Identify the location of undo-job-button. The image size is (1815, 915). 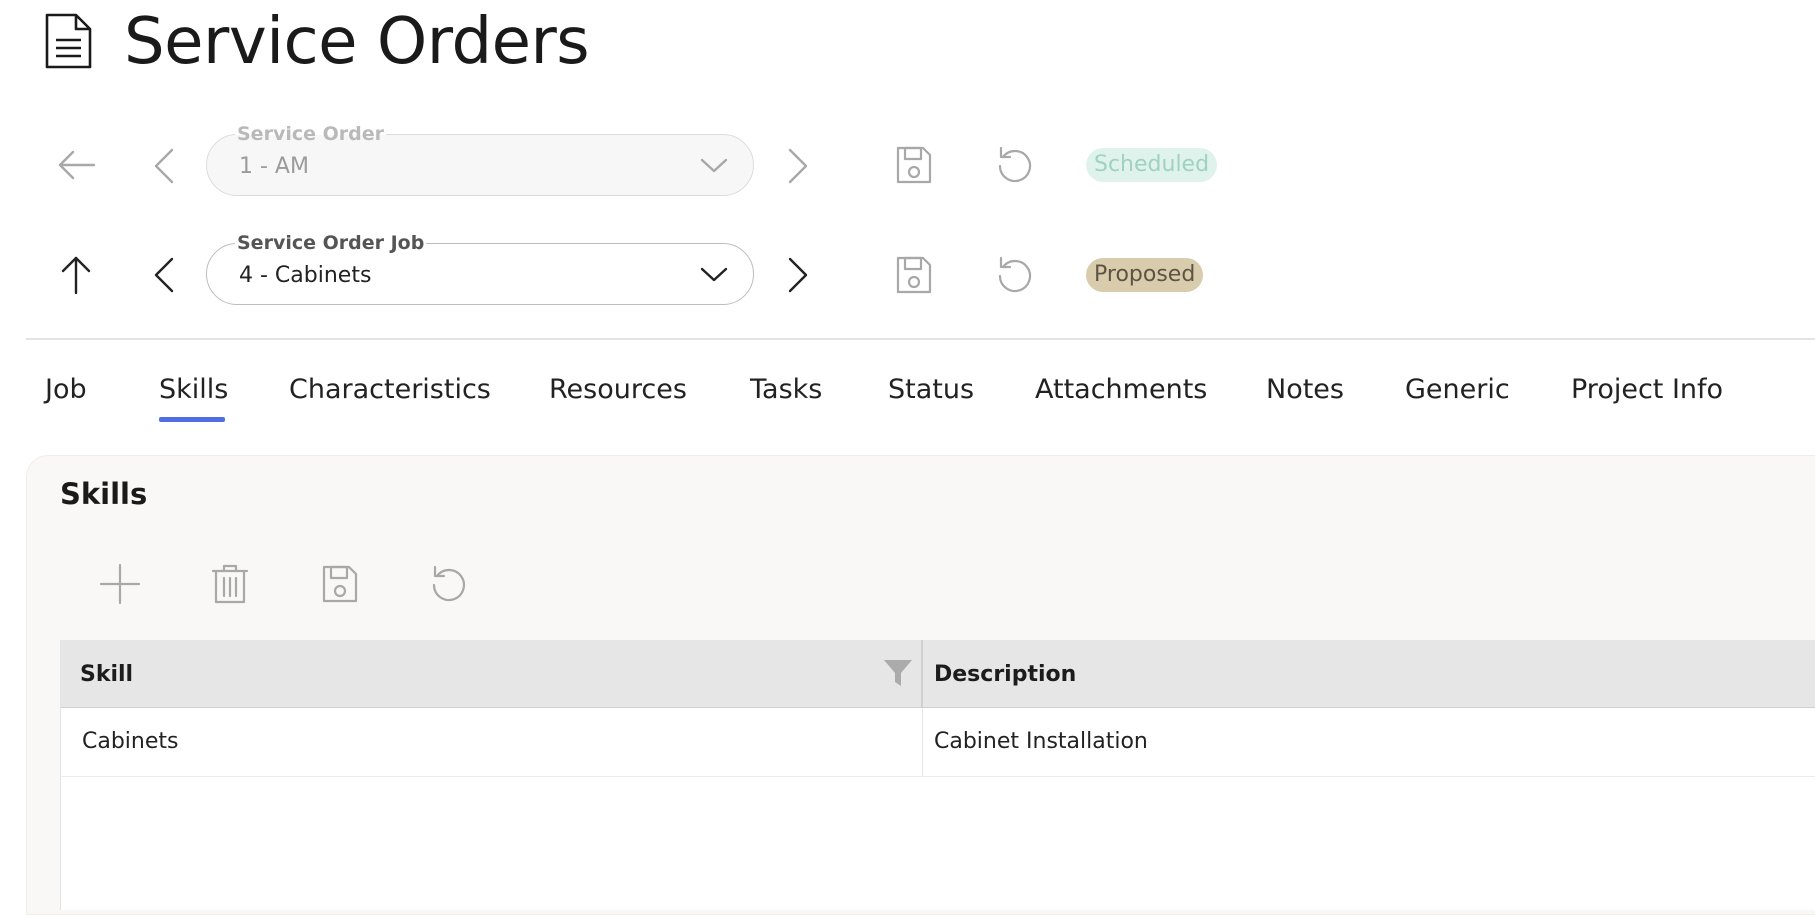
(1015, 275).